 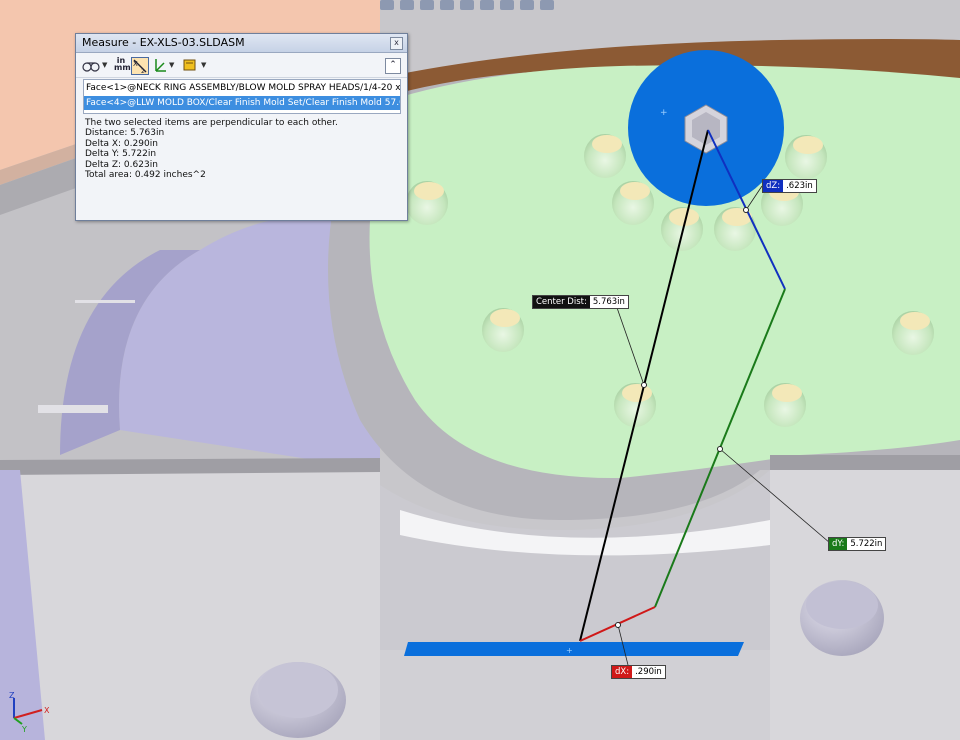 I want to click on callout-key: dZ:, so click(x=773, y=186).